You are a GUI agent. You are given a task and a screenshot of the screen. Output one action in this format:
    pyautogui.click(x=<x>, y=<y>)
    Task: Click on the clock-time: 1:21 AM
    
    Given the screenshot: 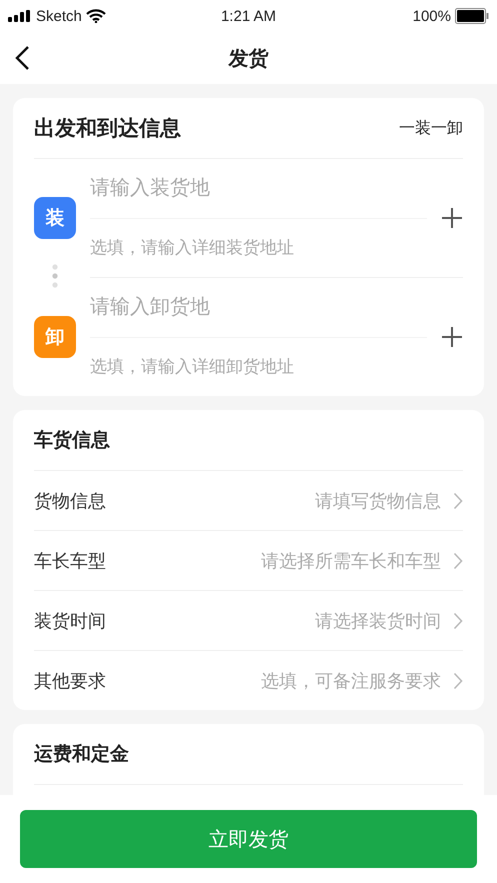 What is the action you would take?
    pyautogui.click(x=248, y=16)
    